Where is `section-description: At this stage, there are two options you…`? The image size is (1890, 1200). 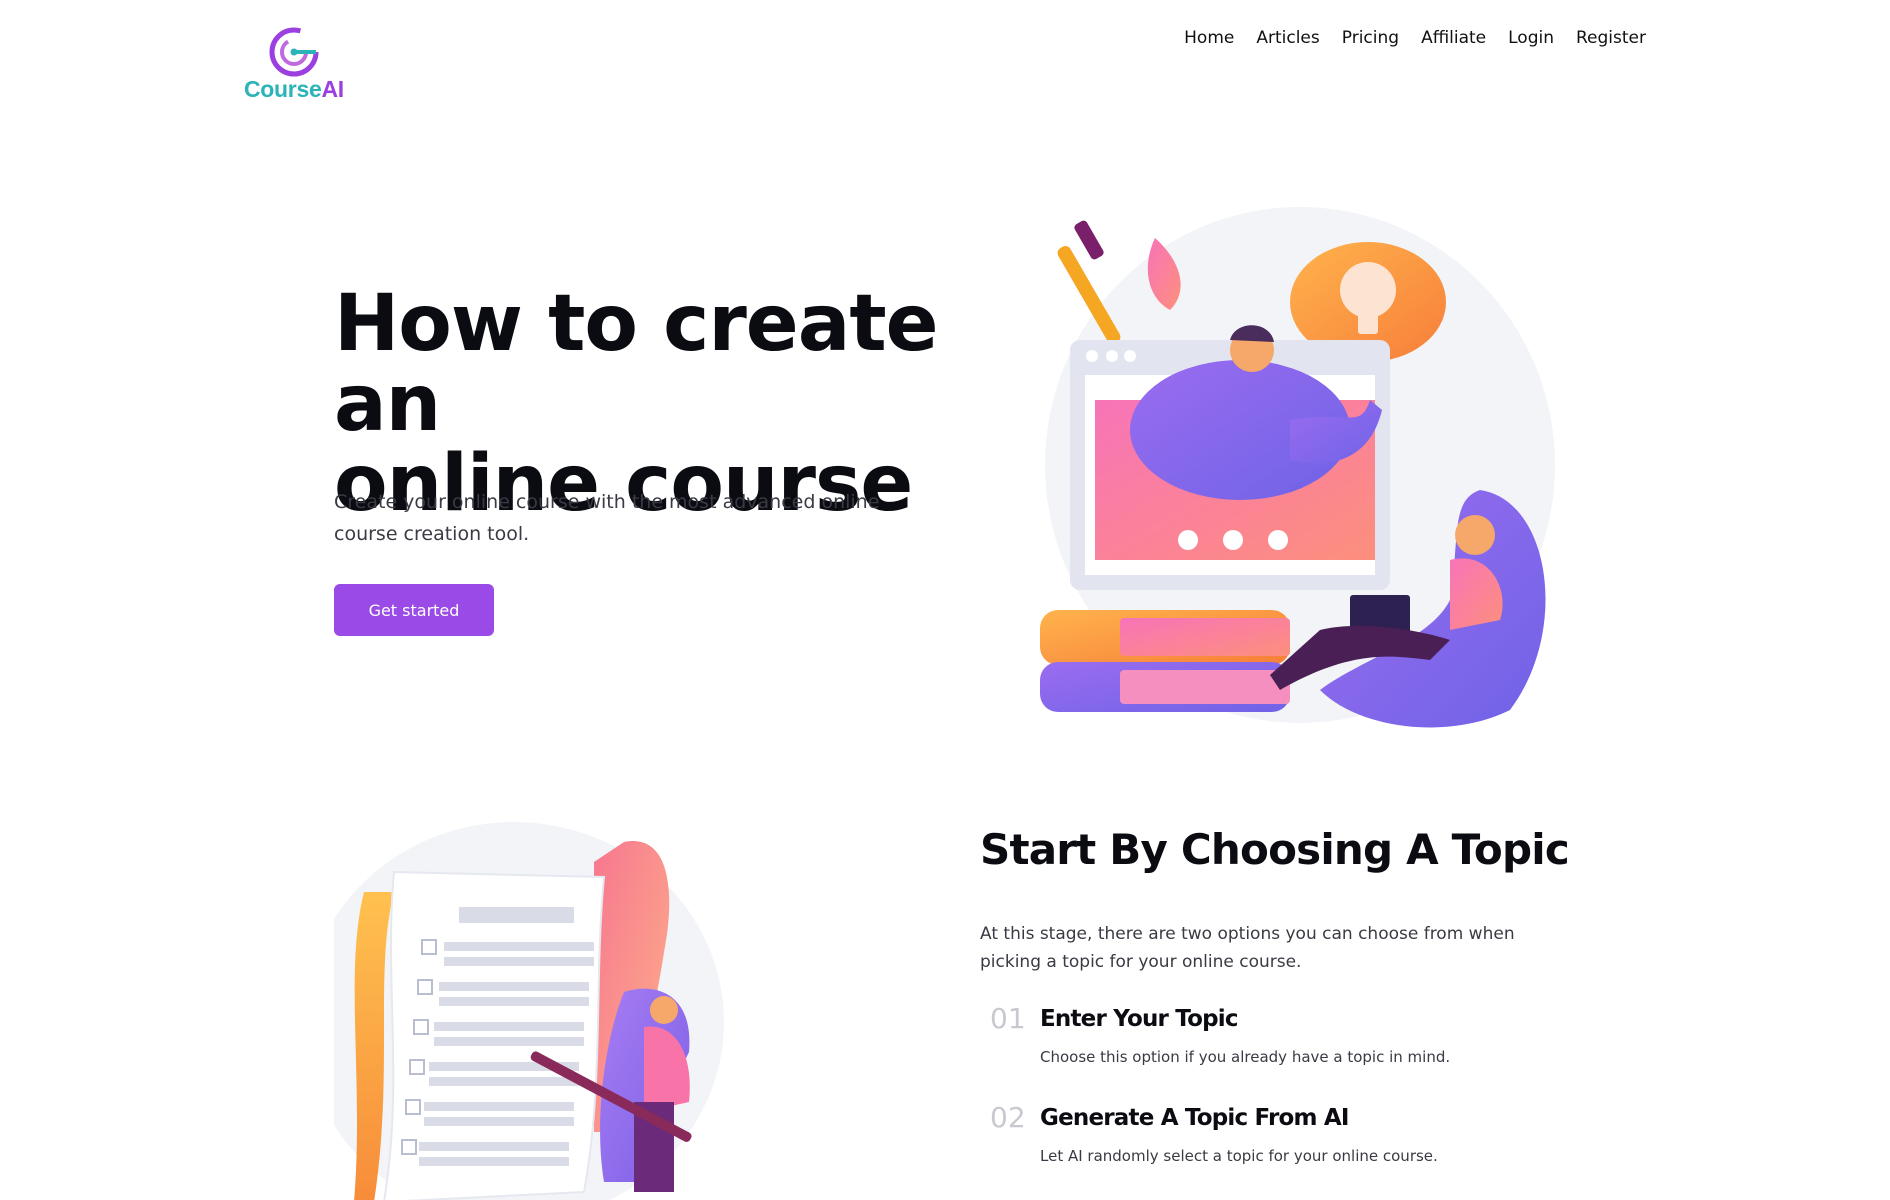
section-description: At this stage, there are two options you… is located at coordinates (1247, 948).